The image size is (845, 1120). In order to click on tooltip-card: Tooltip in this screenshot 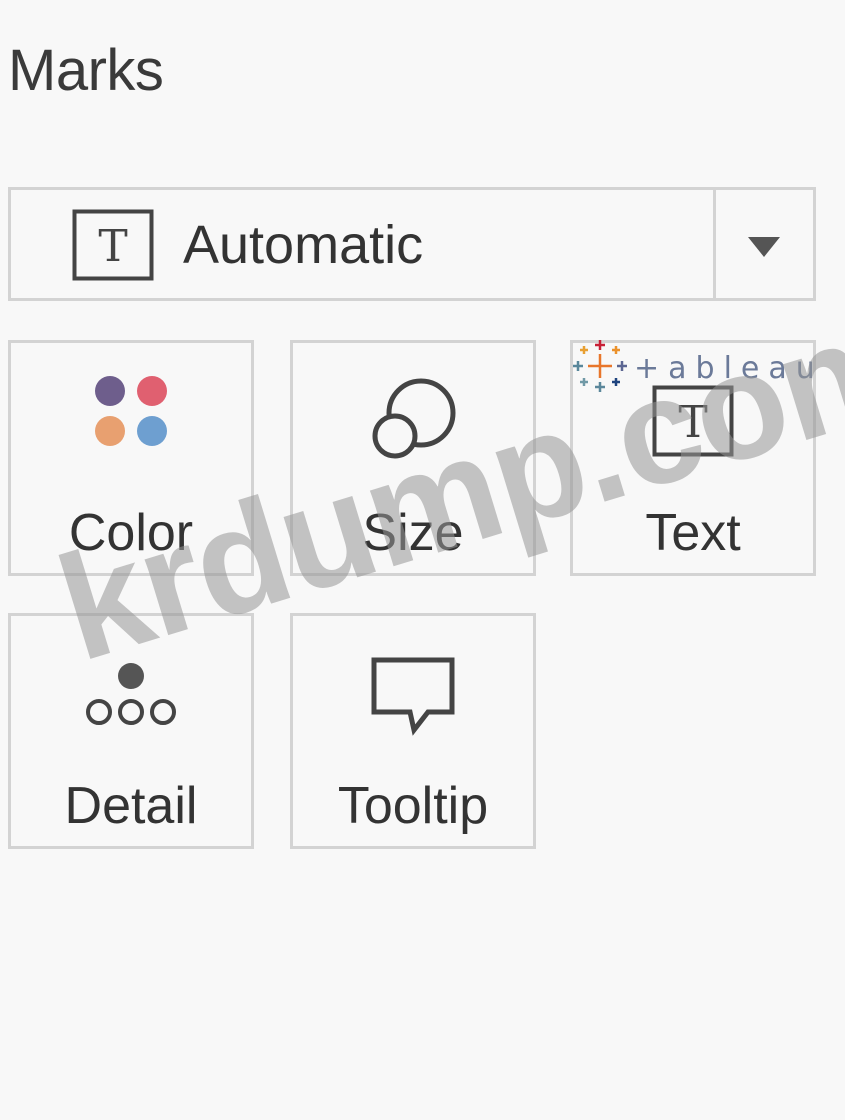, I will do `click(413, 731)`.